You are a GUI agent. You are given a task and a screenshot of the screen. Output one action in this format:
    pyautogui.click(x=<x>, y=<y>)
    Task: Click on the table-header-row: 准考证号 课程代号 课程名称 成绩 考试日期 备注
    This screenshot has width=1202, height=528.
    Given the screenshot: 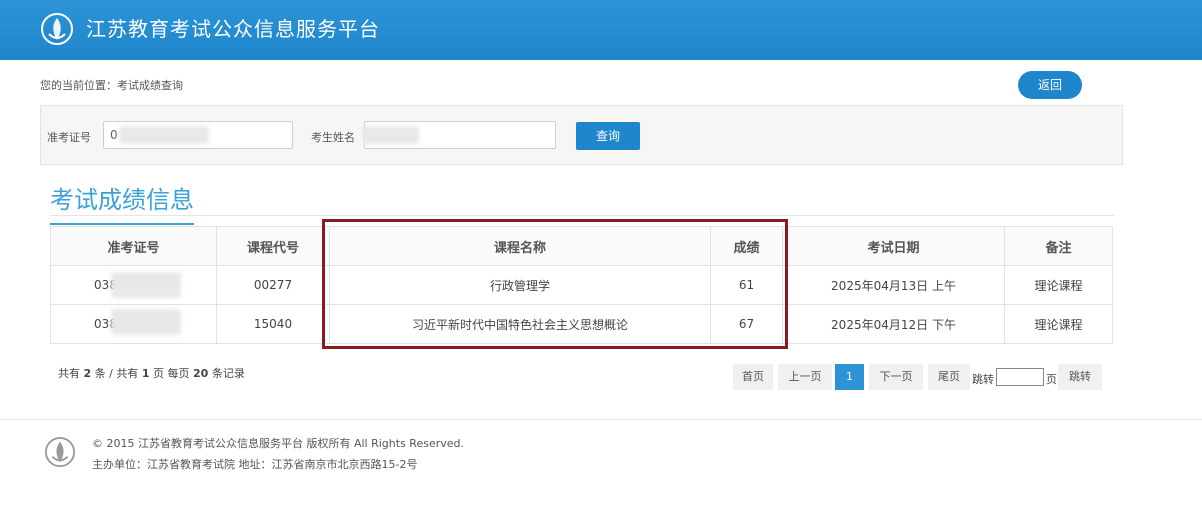 What is the action you would take?
    pyautogui.click(x=581, y=246)
    